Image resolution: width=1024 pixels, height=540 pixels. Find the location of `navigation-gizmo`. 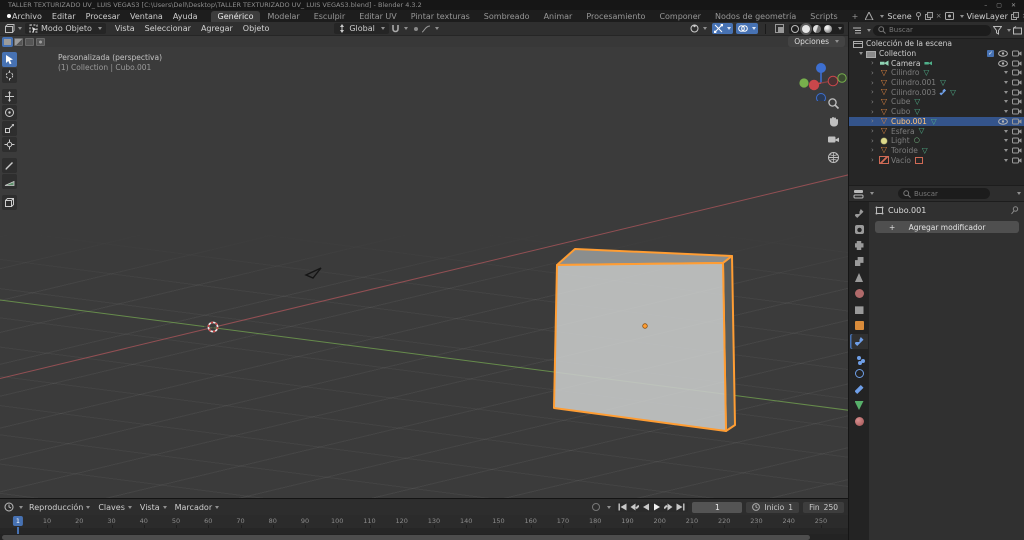

navigation-gizmo is located at coordinates (819, 77).